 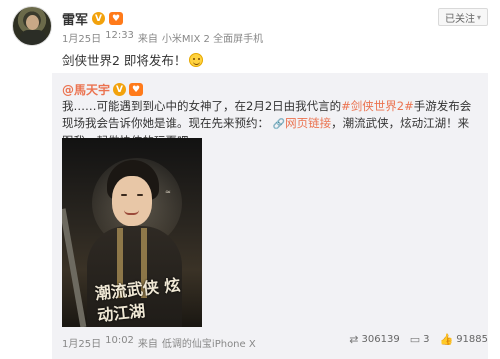 What do you see at coordinates (308, 123) in the screenshot?
I see `web-link: 网页链接` at bounding box center [308, 123].